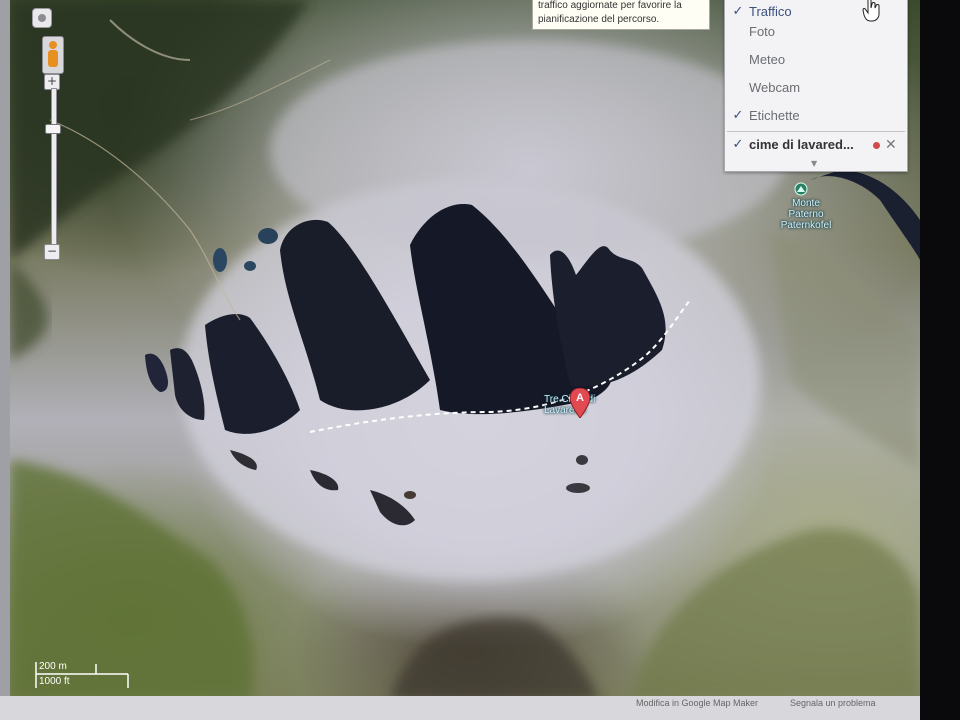 The height and width of the screenshot is (720, 960). What do you see at coordinates (54, 681) in the screenshot?
I see `scale-imperial-label: 1000 ft` at bounding box center [54, 681].